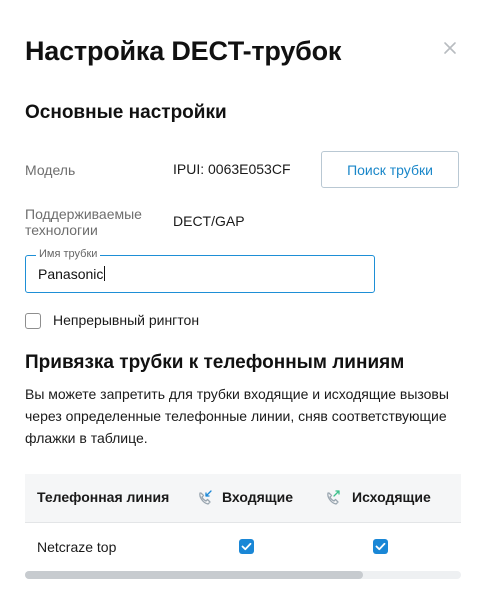  I want to click on outgoing-call-icon, so click(333, 498).